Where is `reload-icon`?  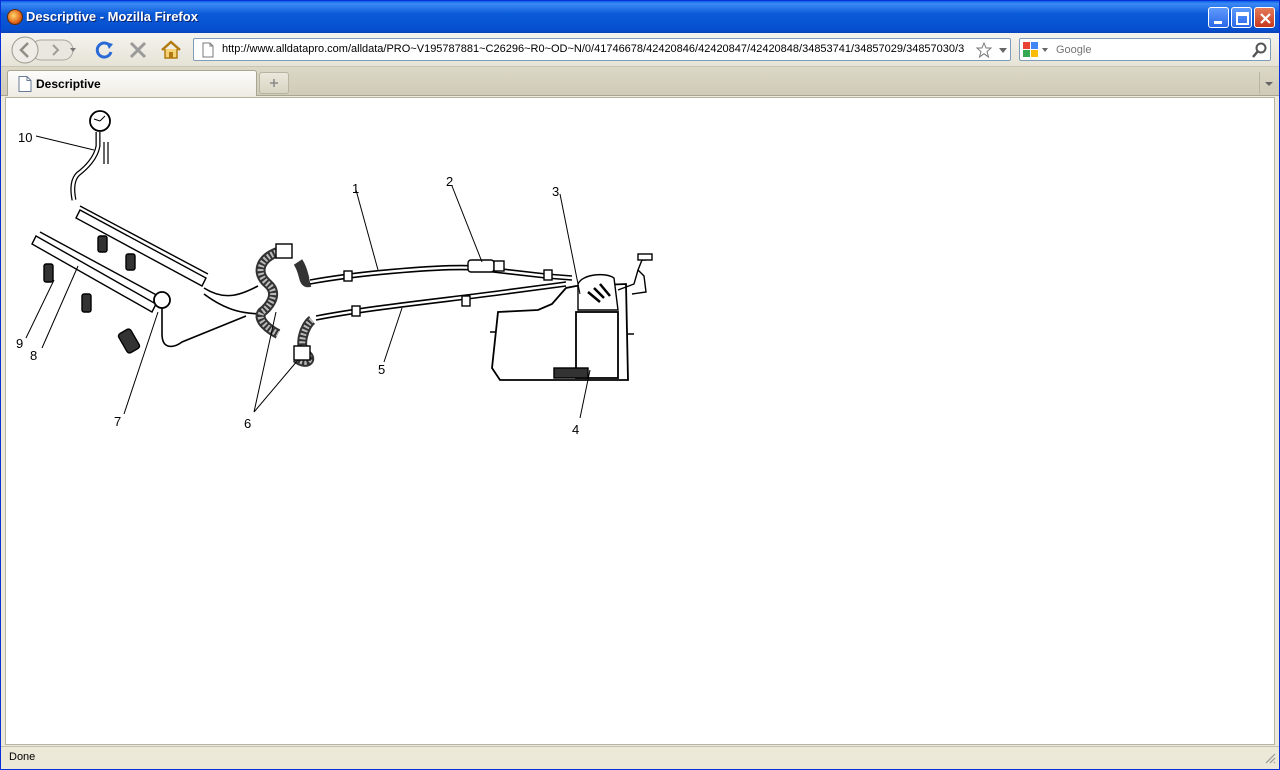
reload-icon is located at coordinates (104, 50).